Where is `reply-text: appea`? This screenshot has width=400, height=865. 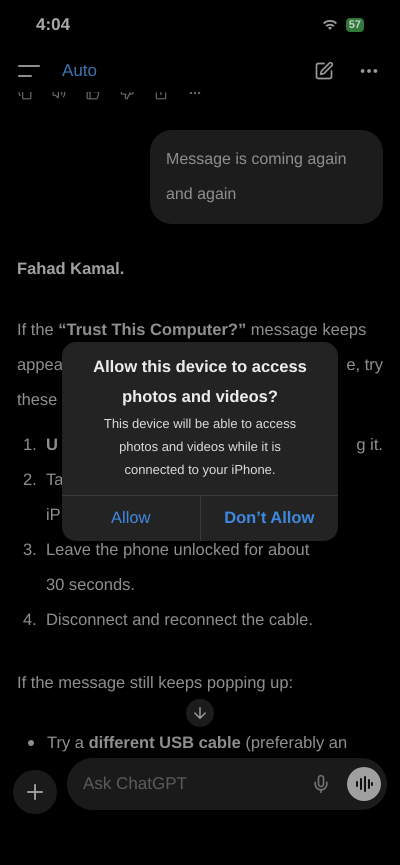
reply-text: appea is located at coordinates (40, 365).